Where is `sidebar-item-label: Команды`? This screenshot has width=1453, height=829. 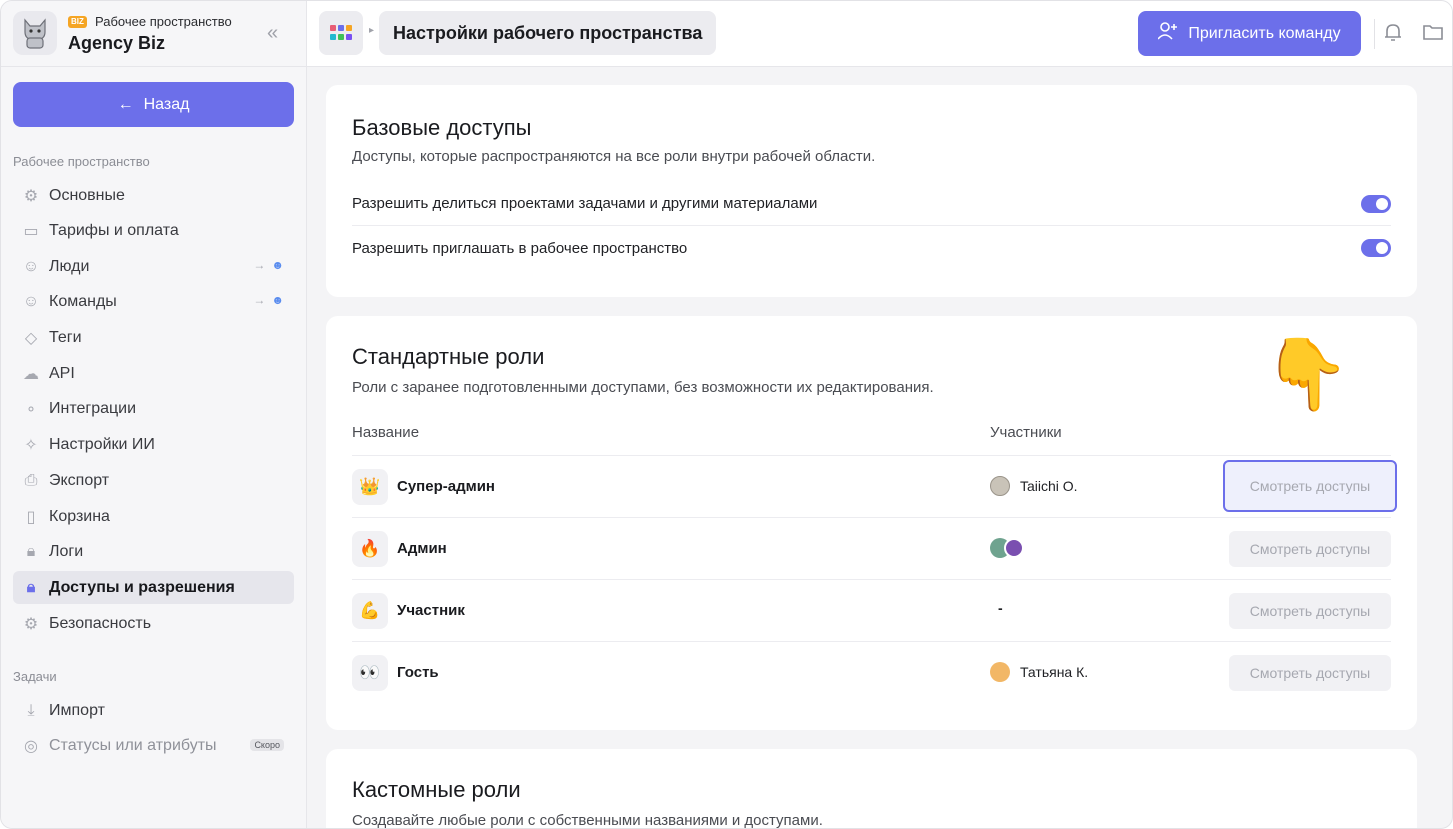 sidebar-item-label: Команды is located at coordinates (83, 301).